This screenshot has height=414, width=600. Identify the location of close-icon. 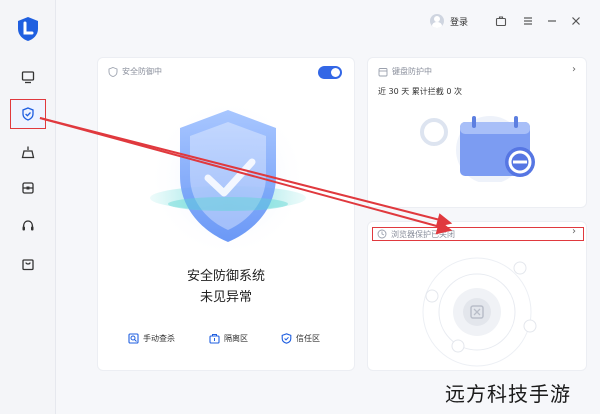
(576, 21).